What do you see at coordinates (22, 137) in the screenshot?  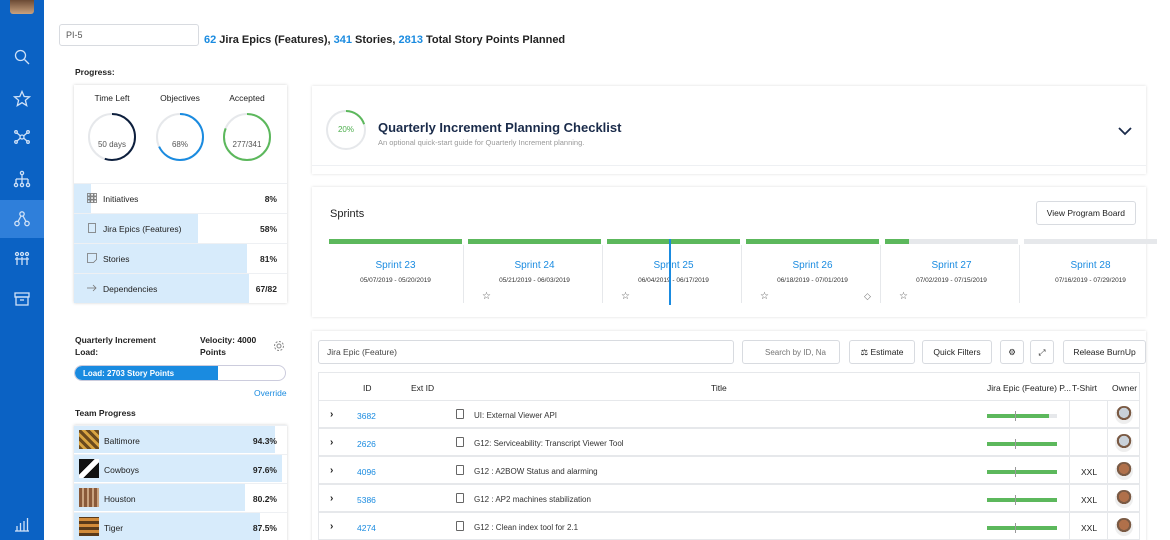 I see `strategy-nav` at bounding box center [22, 137].